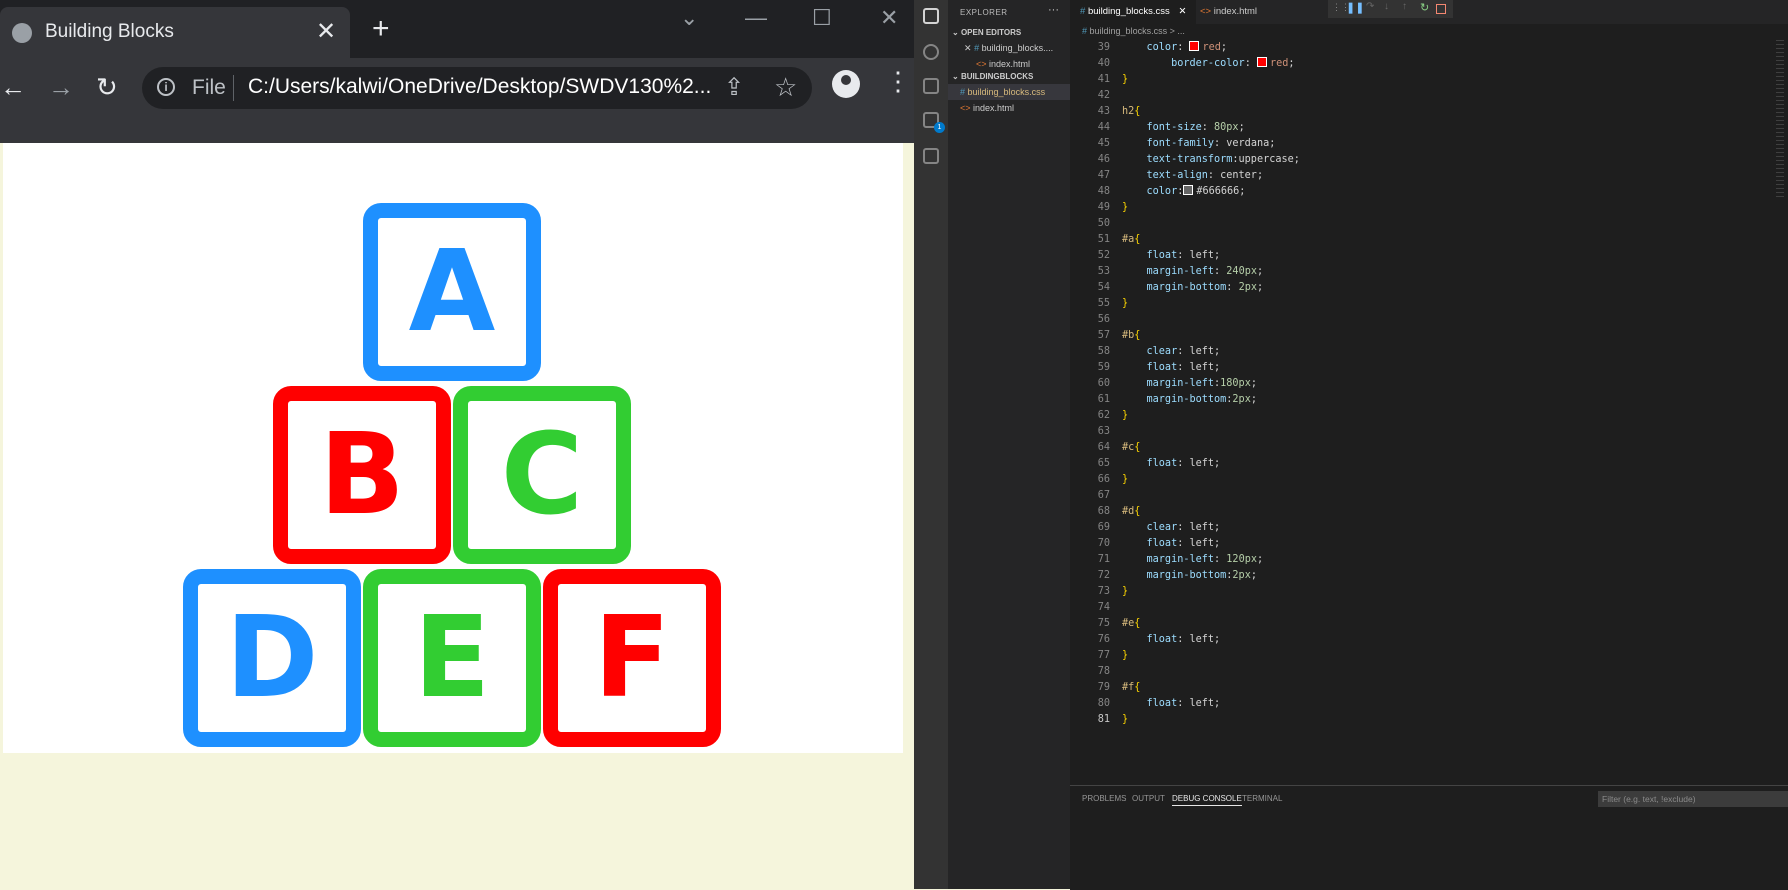 The width and height of the screenshot is (1788, 890). Describe the element at coordinates (785, 87) in the screenshot. I see `bookmark-star-icon: ☆` at that location.